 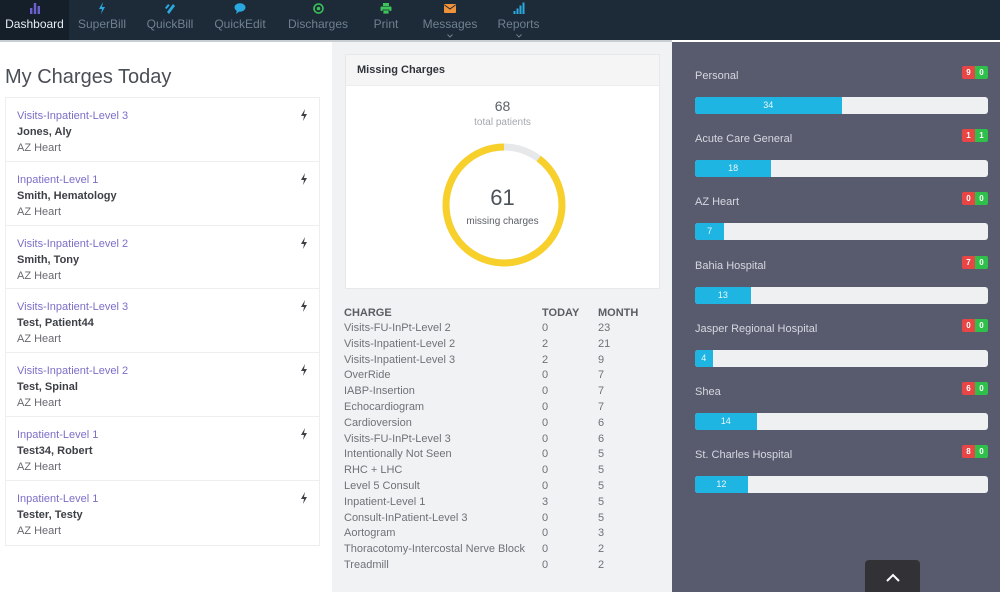 I want to click on red-count-badge: 8, so click(x=968, y=452).